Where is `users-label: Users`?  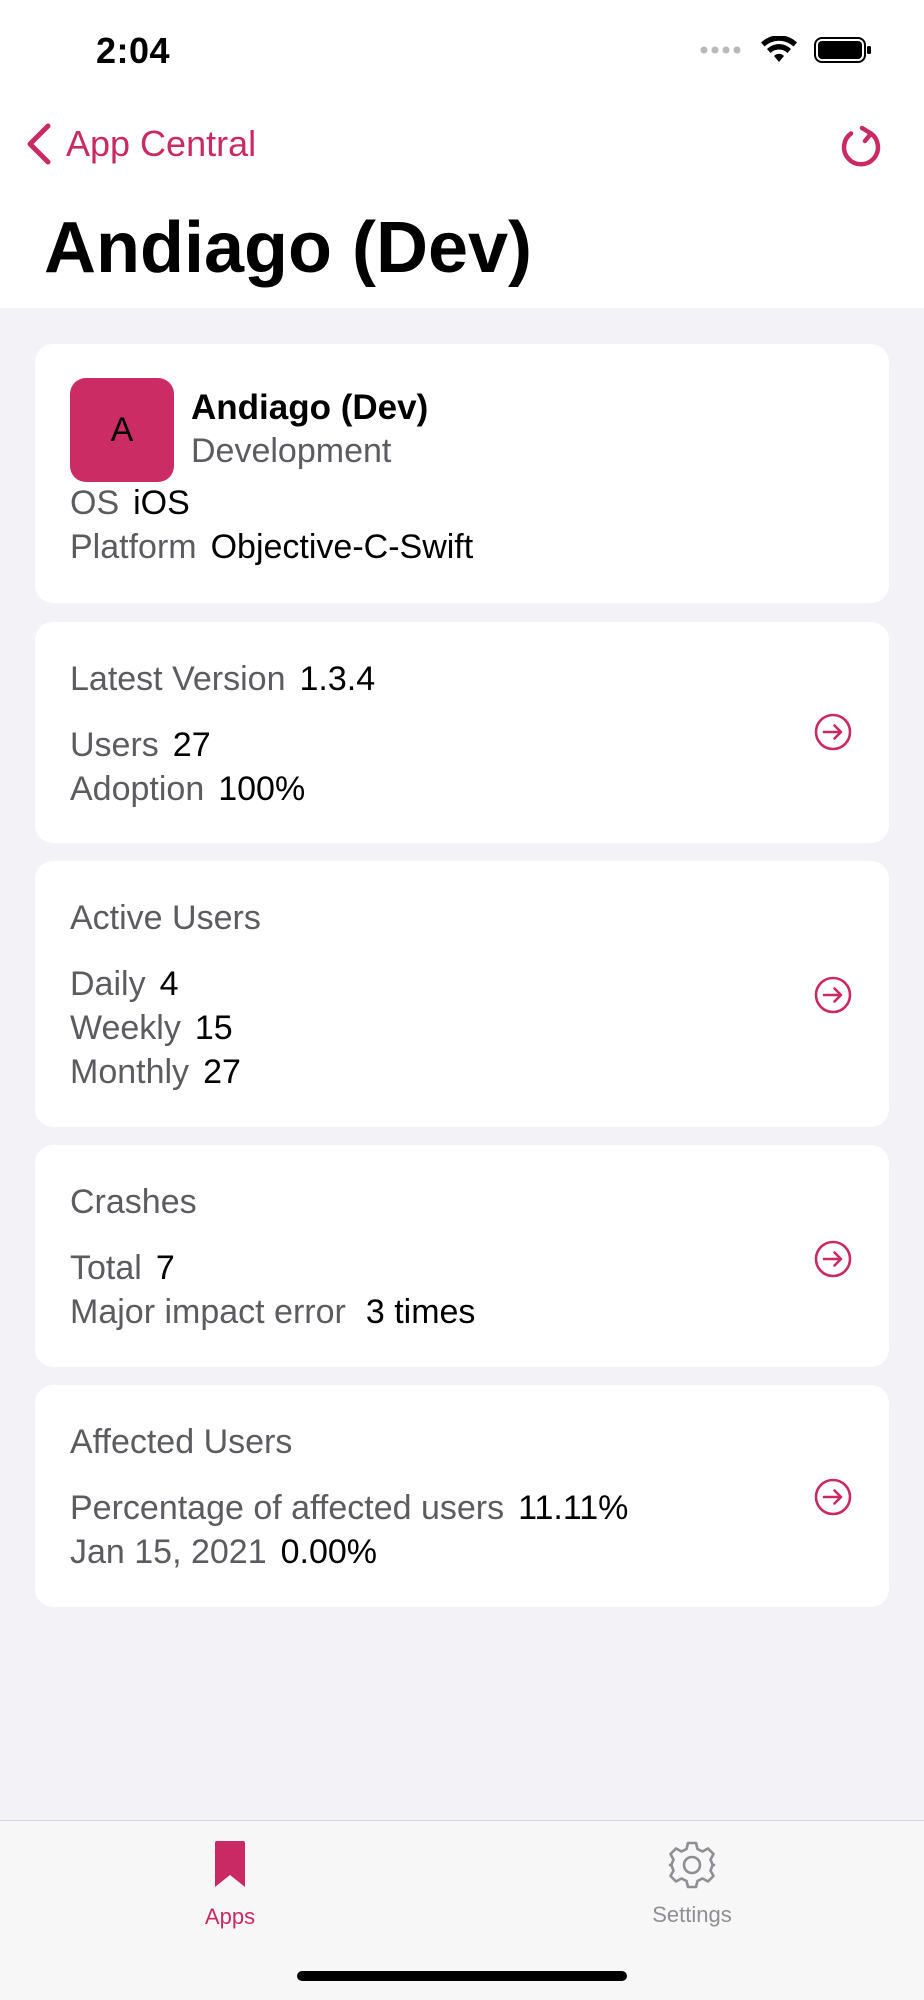
users-label: Users is located at coordinates (114, 745).